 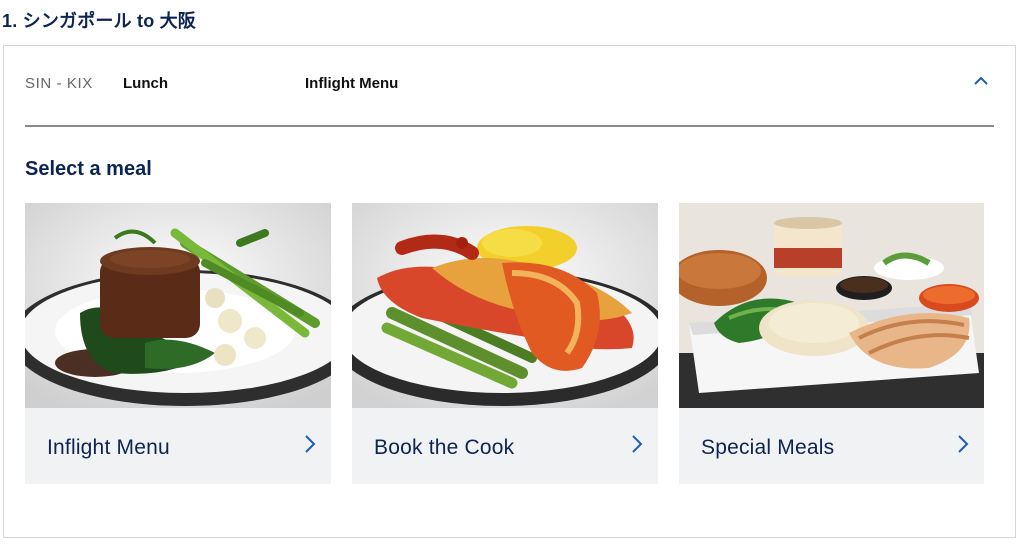 What do you see at coordinates (444, 447) in the screenshot?
I see `card-label: Book the Cook` at bounding box center [444, 447].